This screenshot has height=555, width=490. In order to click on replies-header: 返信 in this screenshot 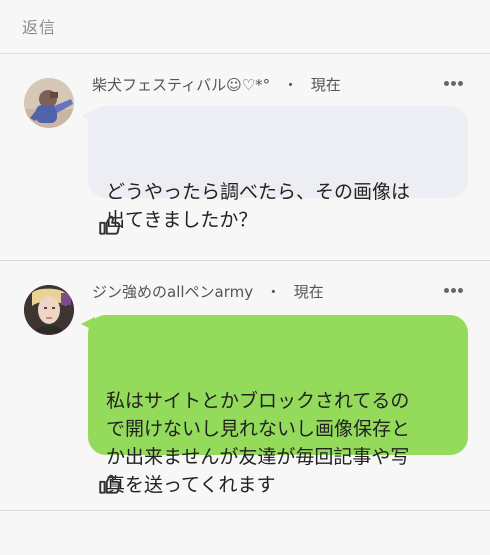, I will do `click(245, 27)`.